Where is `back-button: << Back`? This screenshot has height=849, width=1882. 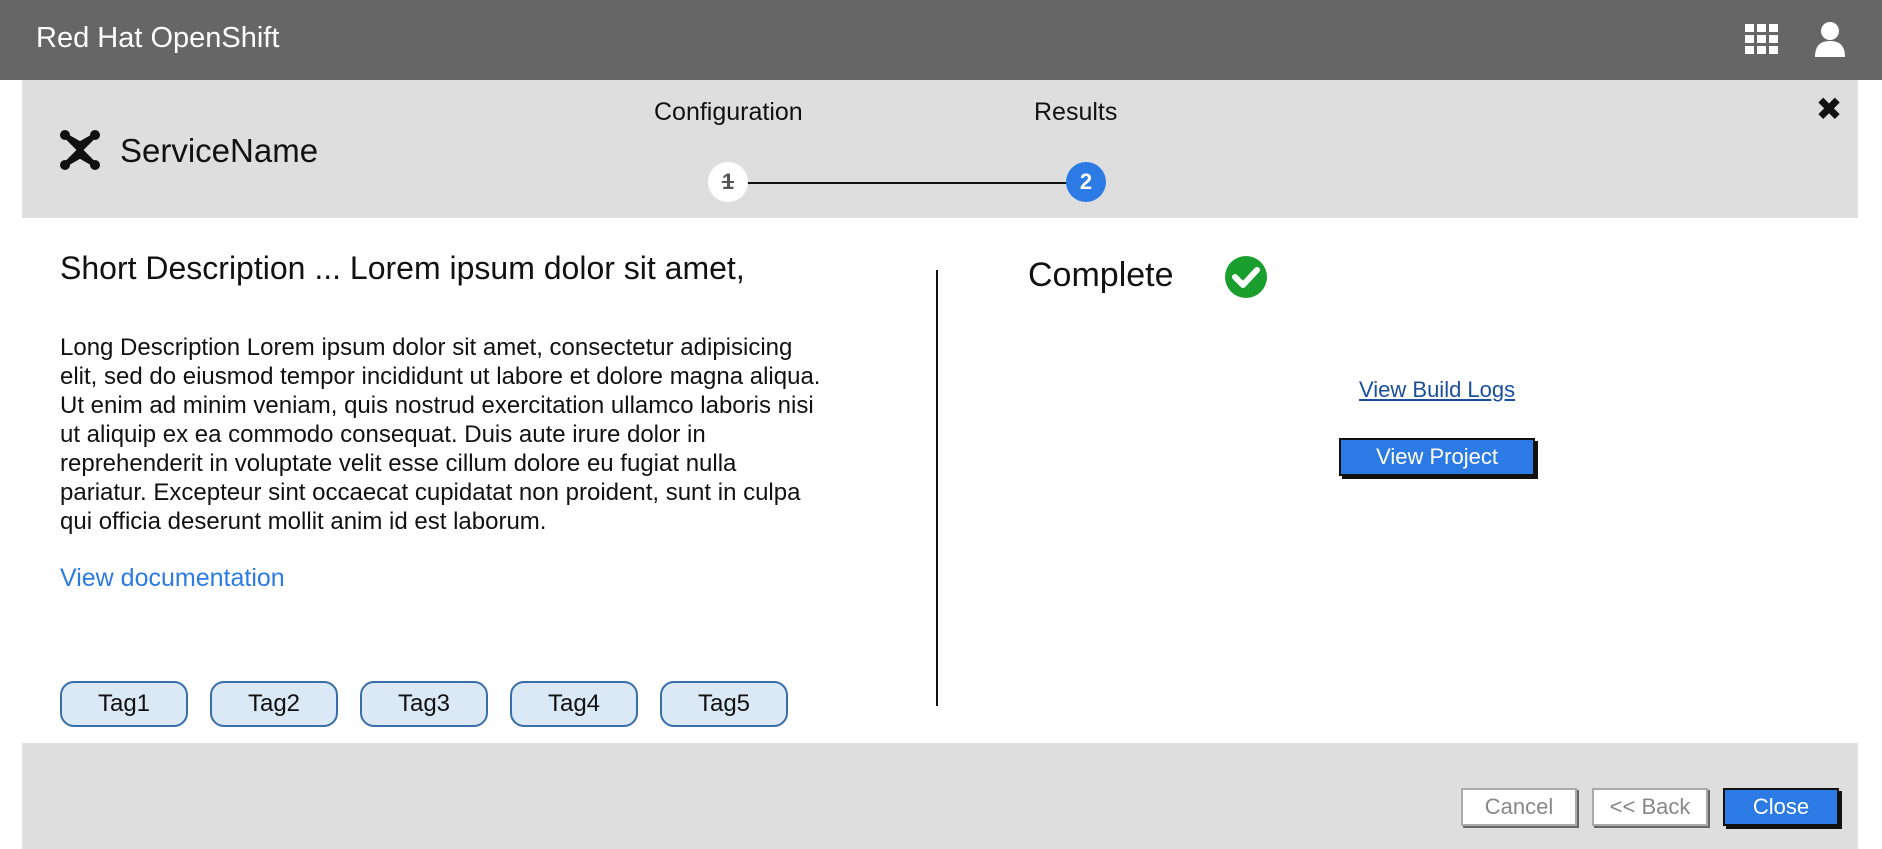
back-button: << Back is located at coordinates (1650, 807).